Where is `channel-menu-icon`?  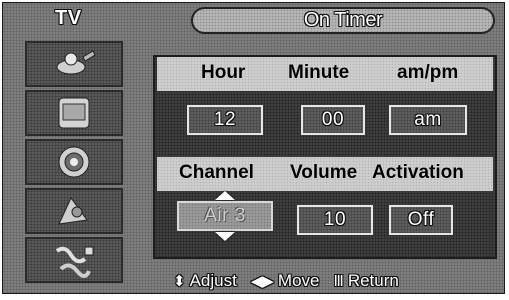 channel-menu-icon is located at coordinates (74, 162).